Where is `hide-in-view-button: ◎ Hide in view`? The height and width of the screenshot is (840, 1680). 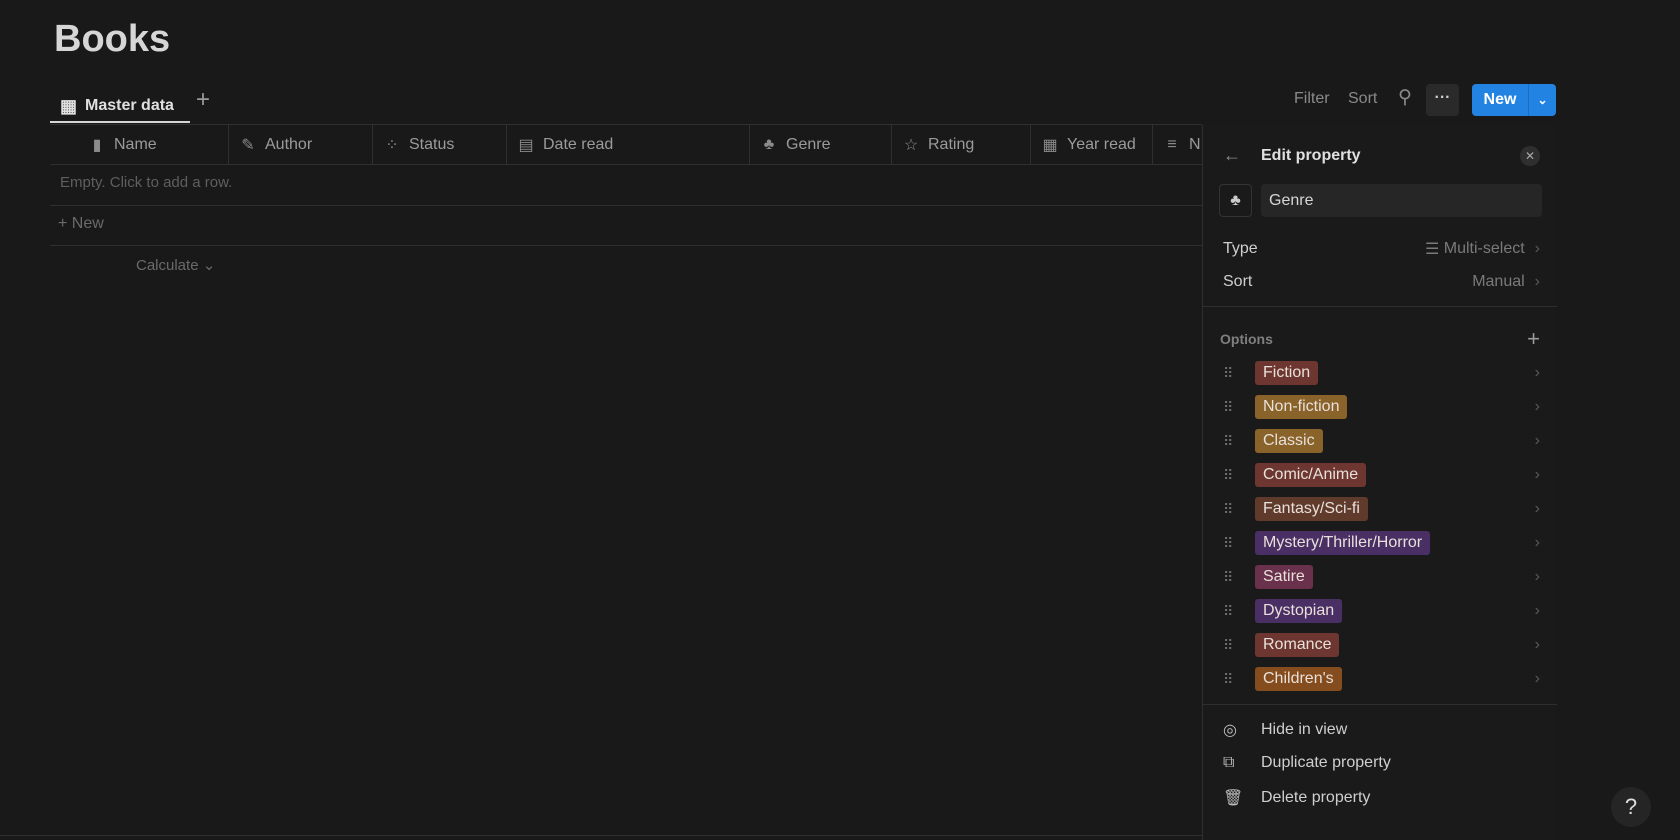 hide-in-view-button: ◎ Hide in view is located at coordinates (1381, 730).